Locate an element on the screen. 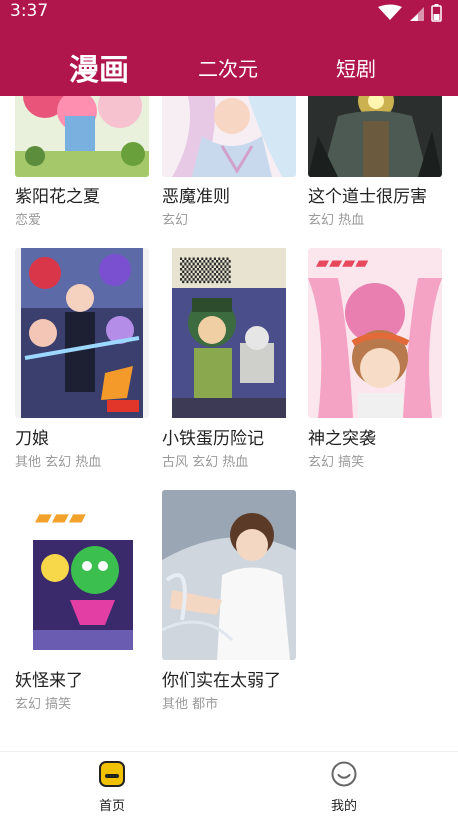 The width and height of the screenshot is (458, 821). battery-icon is located at coordinates (436, 13).